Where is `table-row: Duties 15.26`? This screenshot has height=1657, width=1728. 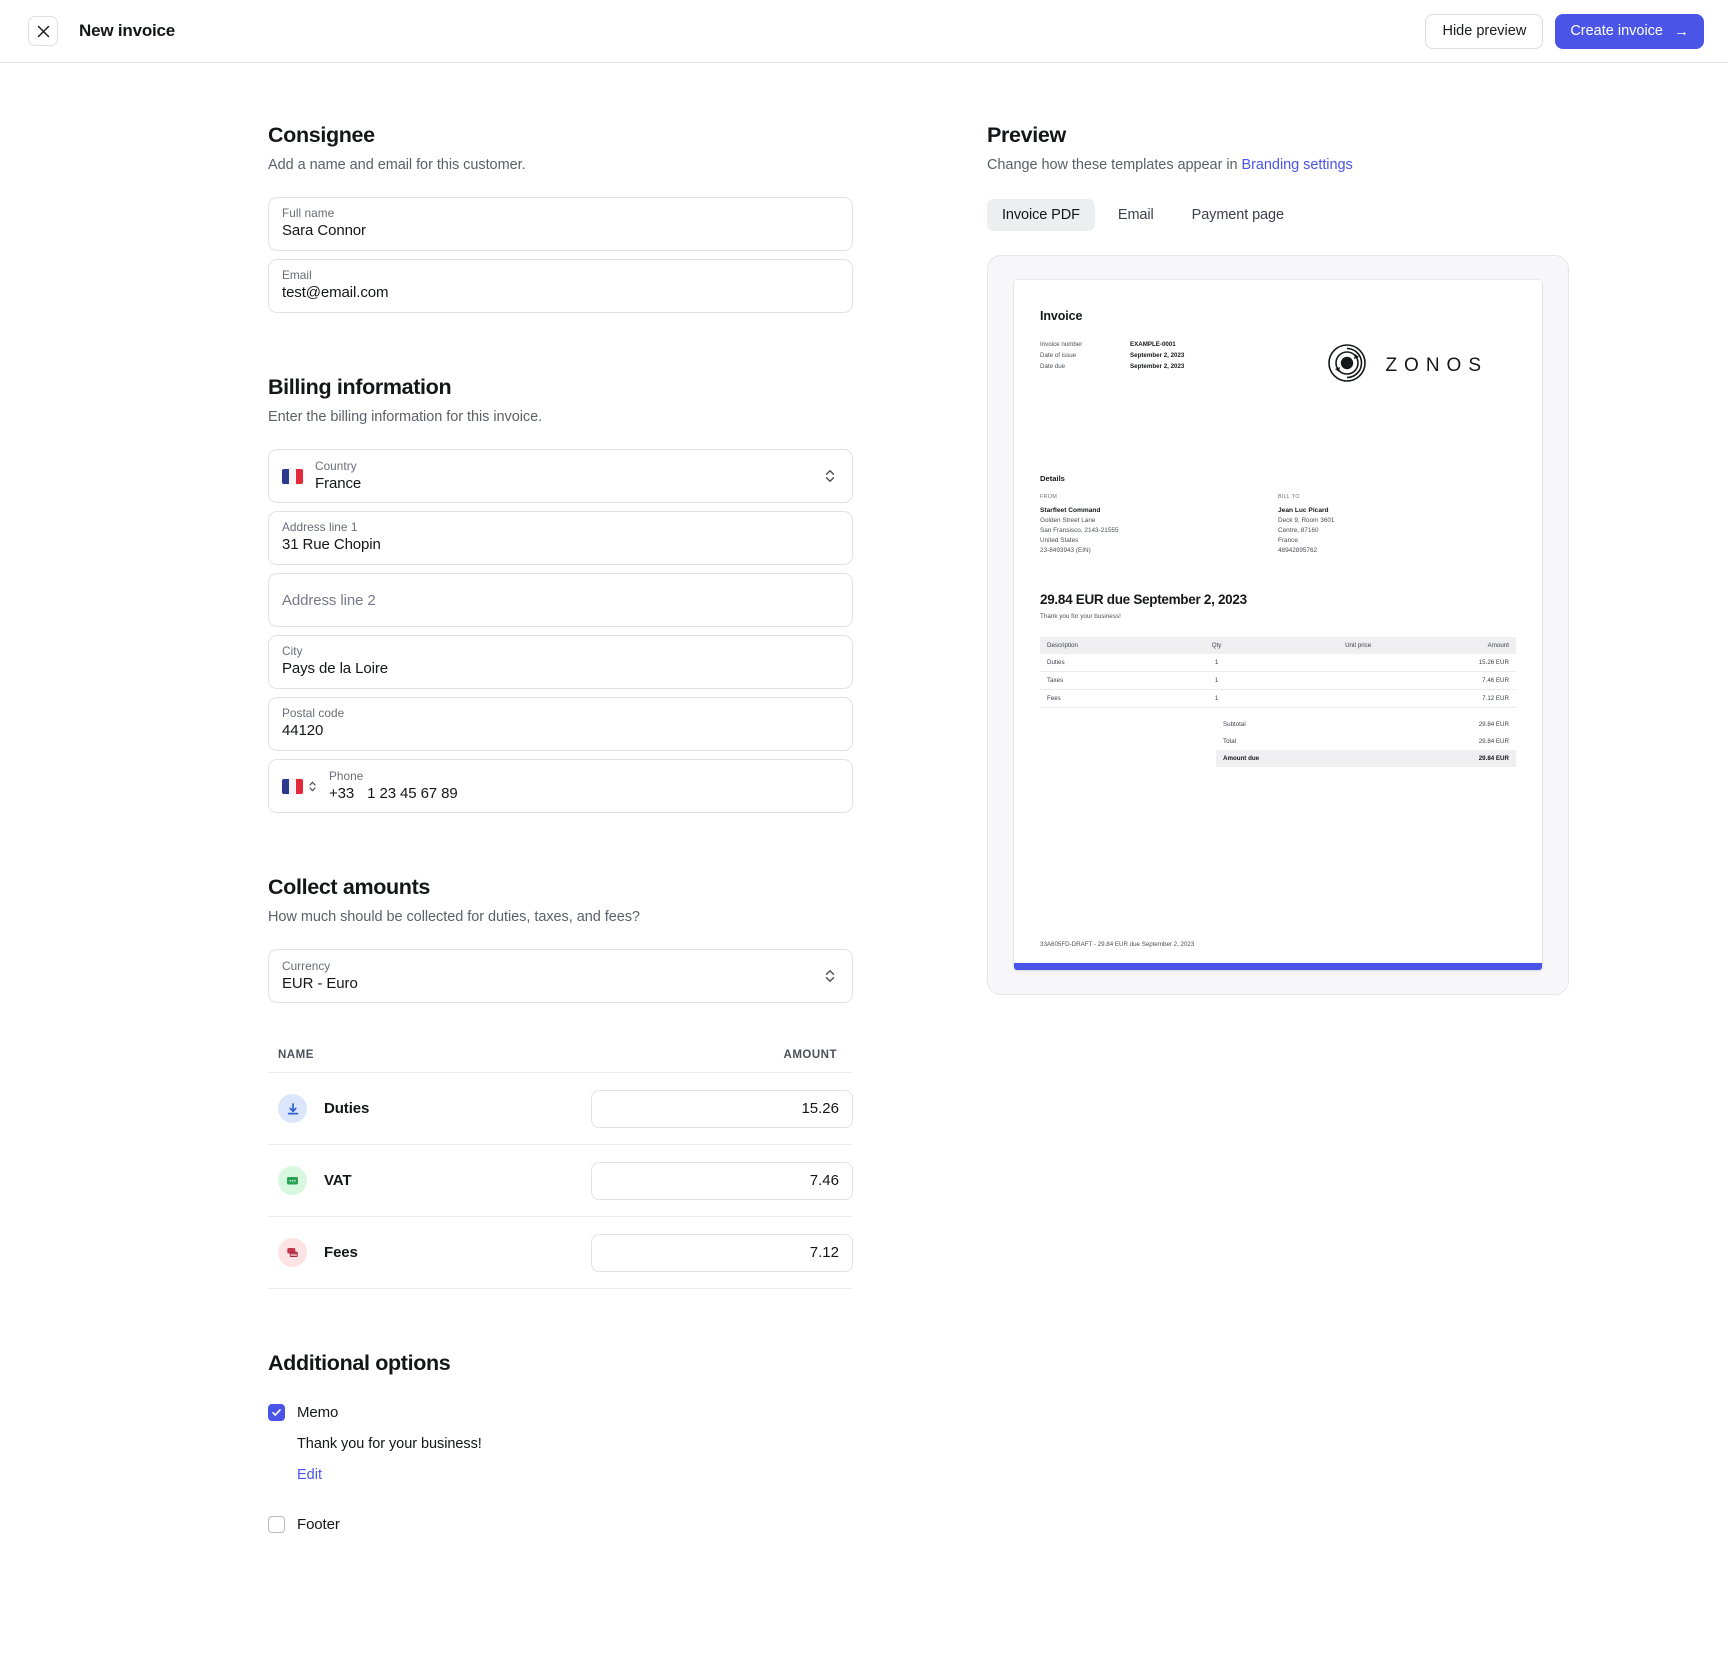 table-row: Duties 15.26 is located at coordinates (560, 1109).